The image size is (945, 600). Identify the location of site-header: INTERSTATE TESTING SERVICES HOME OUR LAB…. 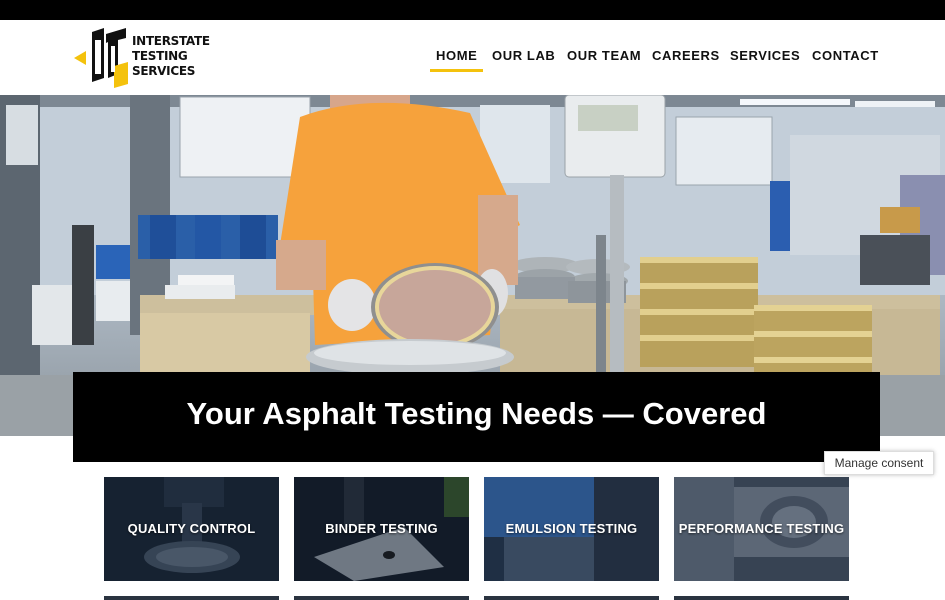
(472, 57).